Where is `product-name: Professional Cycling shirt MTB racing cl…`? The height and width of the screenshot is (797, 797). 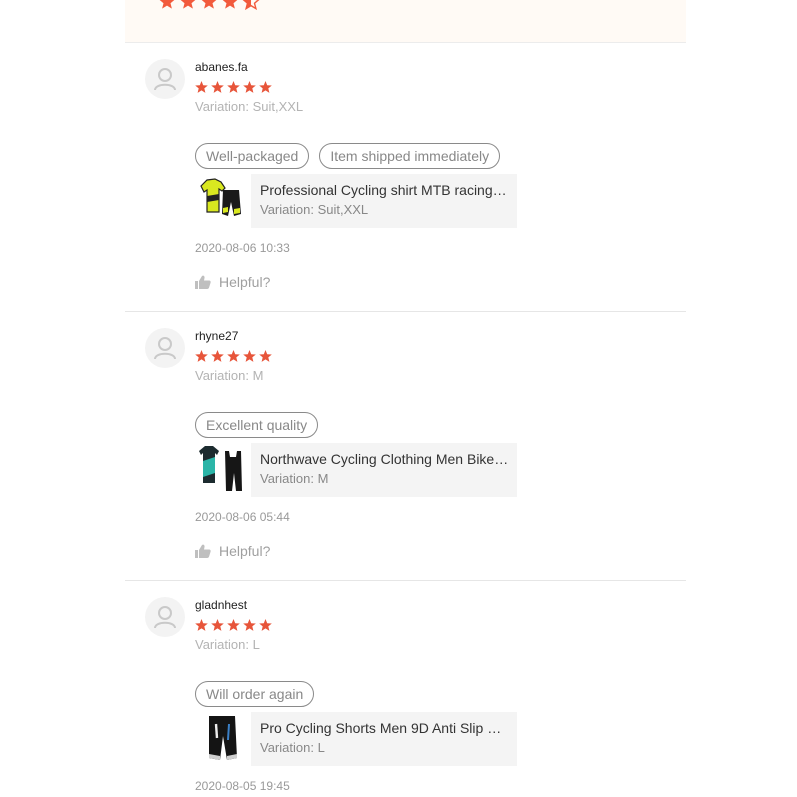 product-name: Professional Cycling shirt MTB racing cl… is located at coordinates (385, 190).